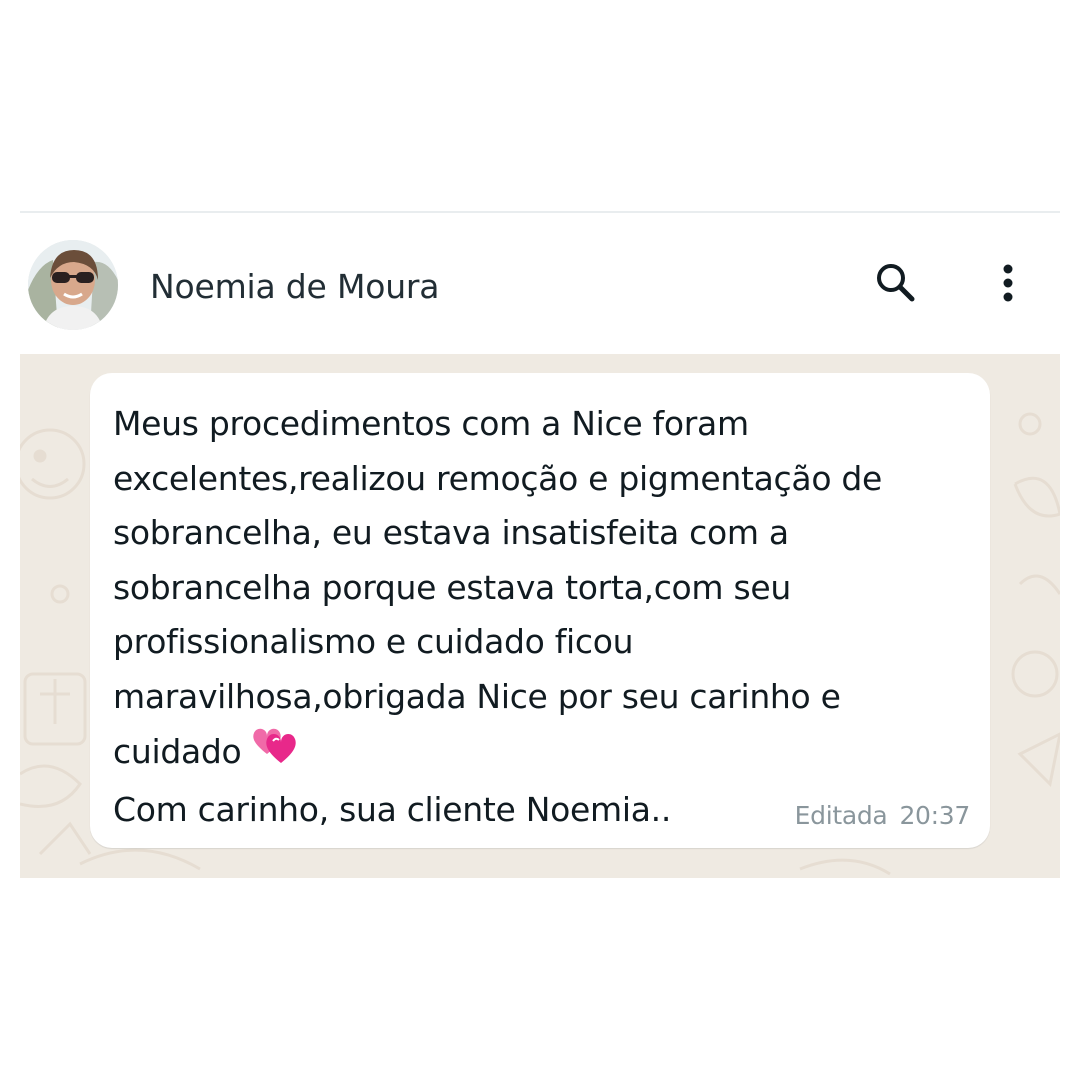 This screenshot has width=1080, height=1080. What do you see at coordinates (373, 641) in the screenshot?
I see `message-line: profissionalismo e cuidado ficou` at bounding box center [373, 641].